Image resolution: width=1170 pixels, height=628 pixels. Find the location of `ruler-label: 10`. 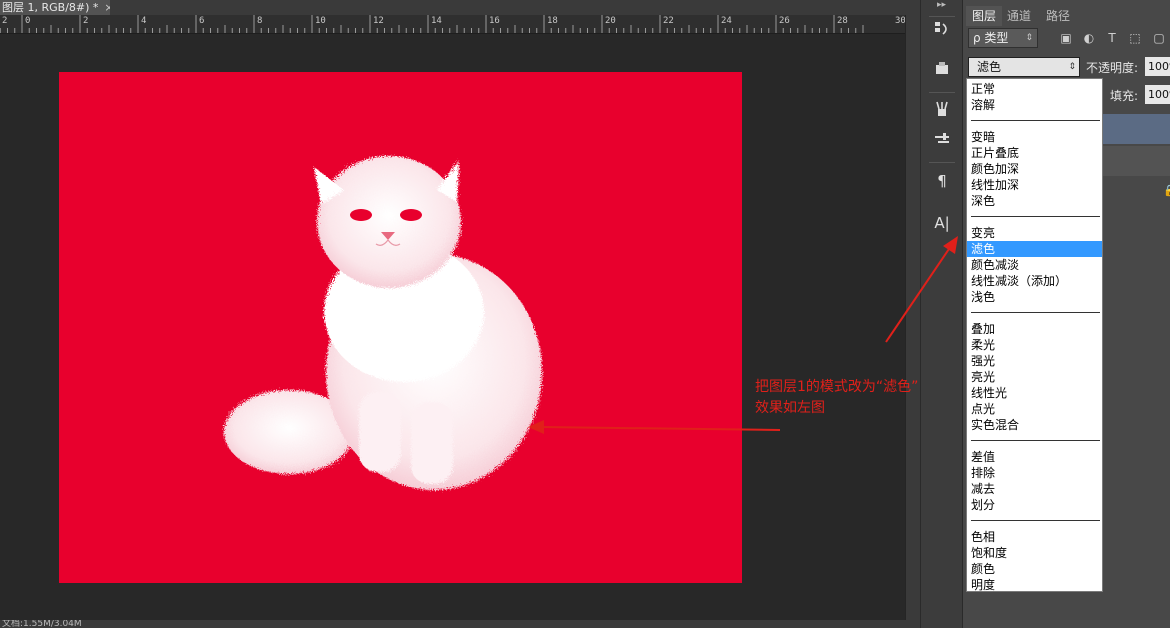

ruler-label: 10 is located at coordinates (320, 21).